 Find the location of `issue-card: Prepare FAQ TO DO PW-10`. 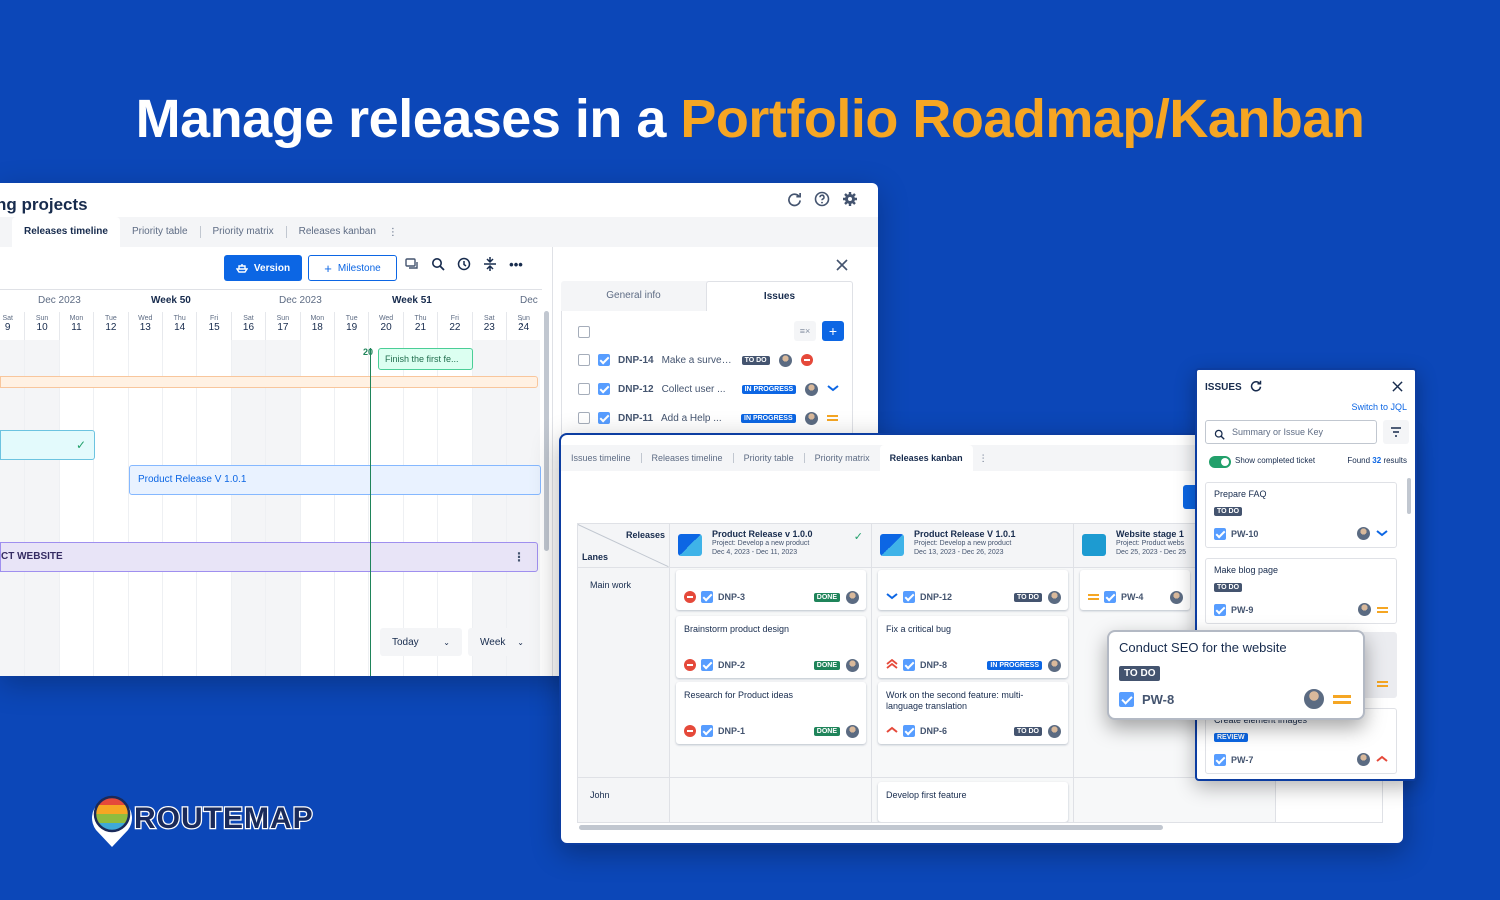

issue-card: Prepare FAQ TO DO PW-10 is located at coordinates (1301, 515).